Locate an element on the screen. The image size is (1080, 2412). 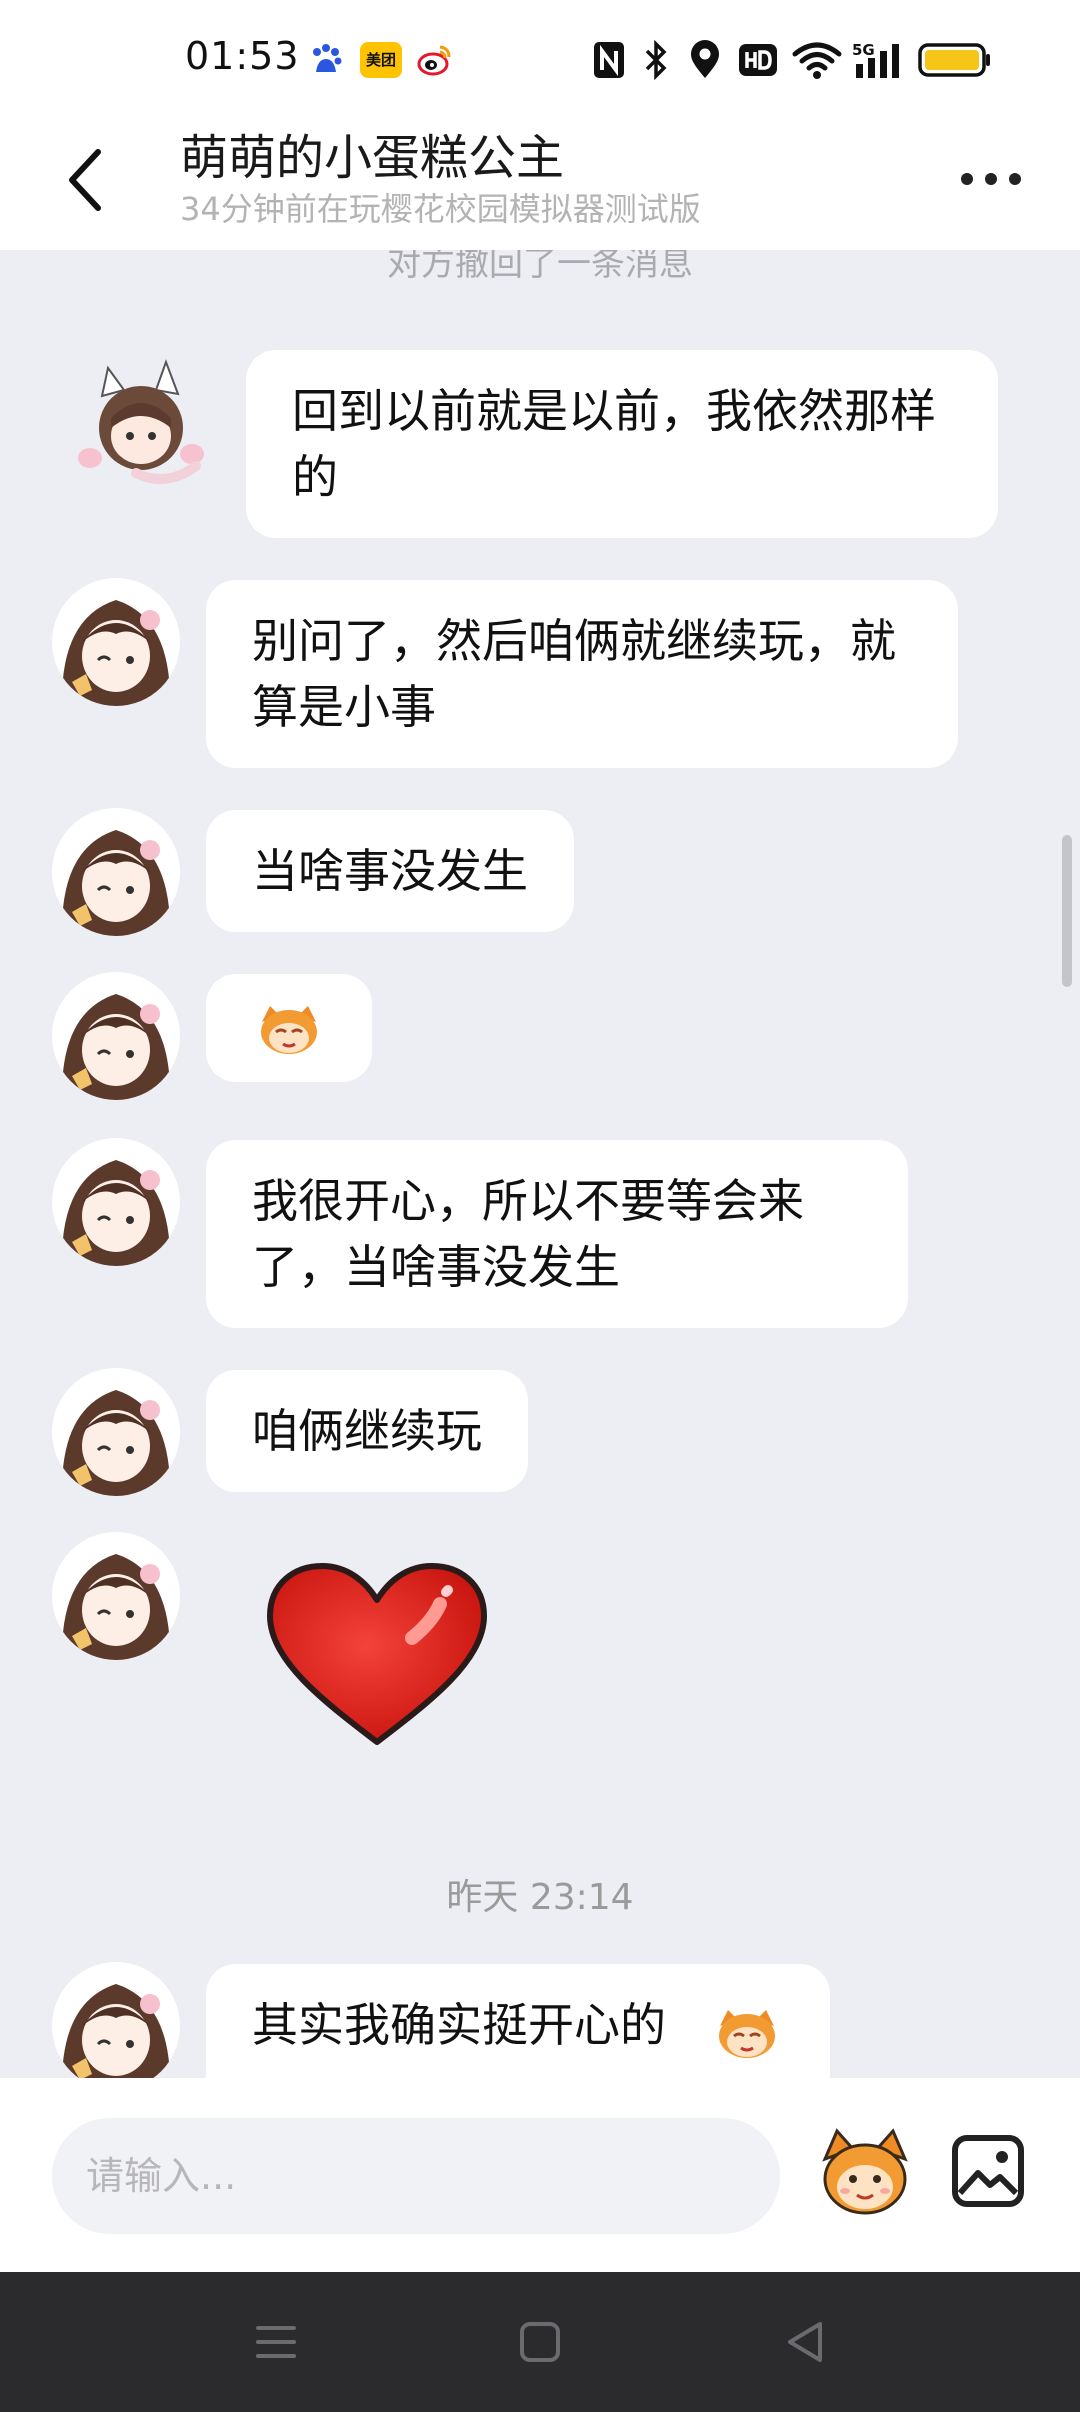
message-text-1: 回到以前就是以前，我依然那样的 is located at coordinates (614, 444).